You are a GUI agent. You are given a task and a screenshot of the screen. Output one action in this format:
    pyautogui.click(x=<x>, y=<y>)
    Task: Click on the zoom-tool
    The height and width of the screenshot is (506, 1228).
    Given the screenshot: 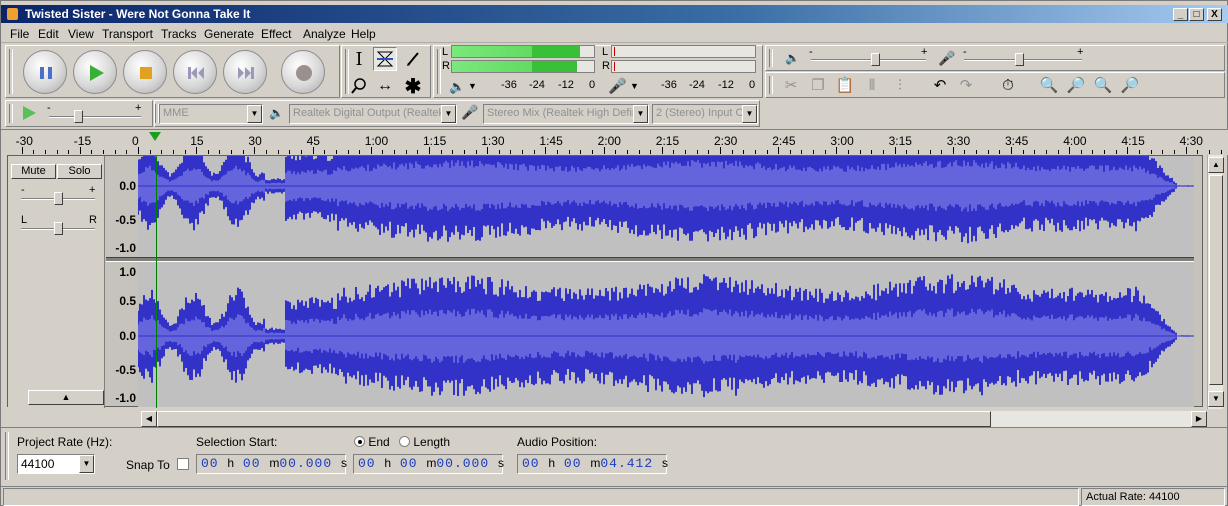 What is the action you would take?
    pyautogui.click(x=359, y=86)
    